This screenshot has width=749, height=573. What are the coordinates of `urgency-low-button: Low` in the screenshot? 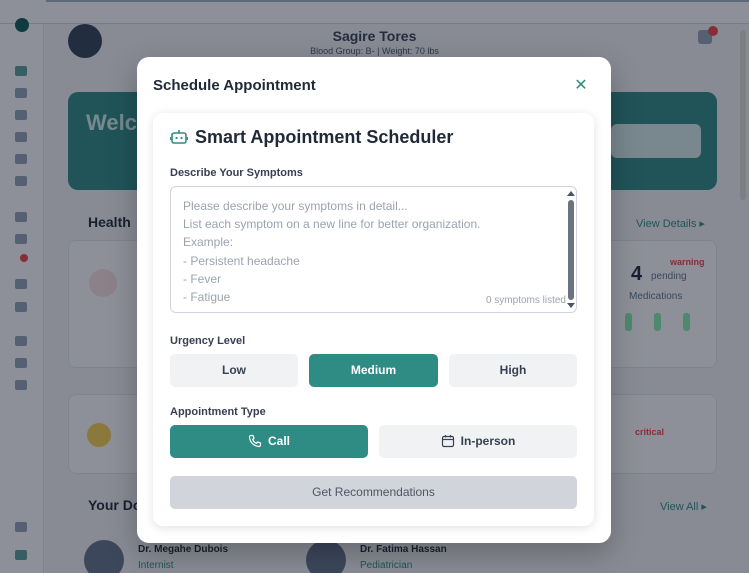 It's located at (234, 370).